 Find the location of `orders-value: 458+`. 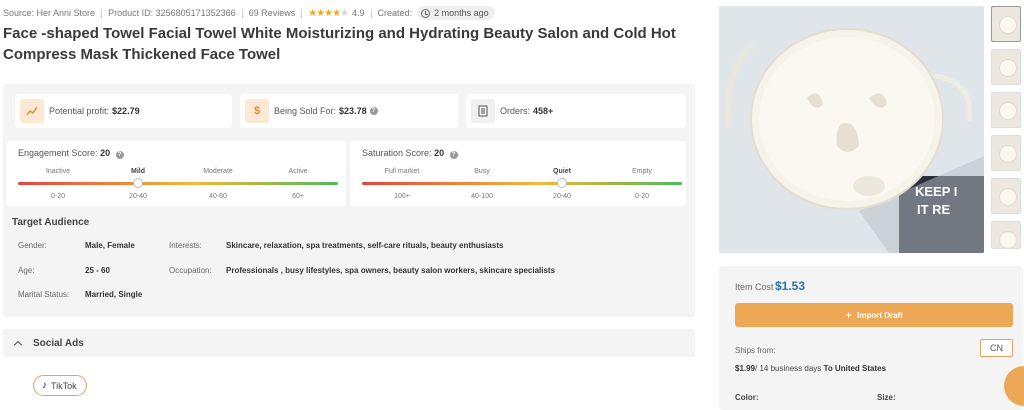

orders-value: 458+ is located at coordinates (543, 111).